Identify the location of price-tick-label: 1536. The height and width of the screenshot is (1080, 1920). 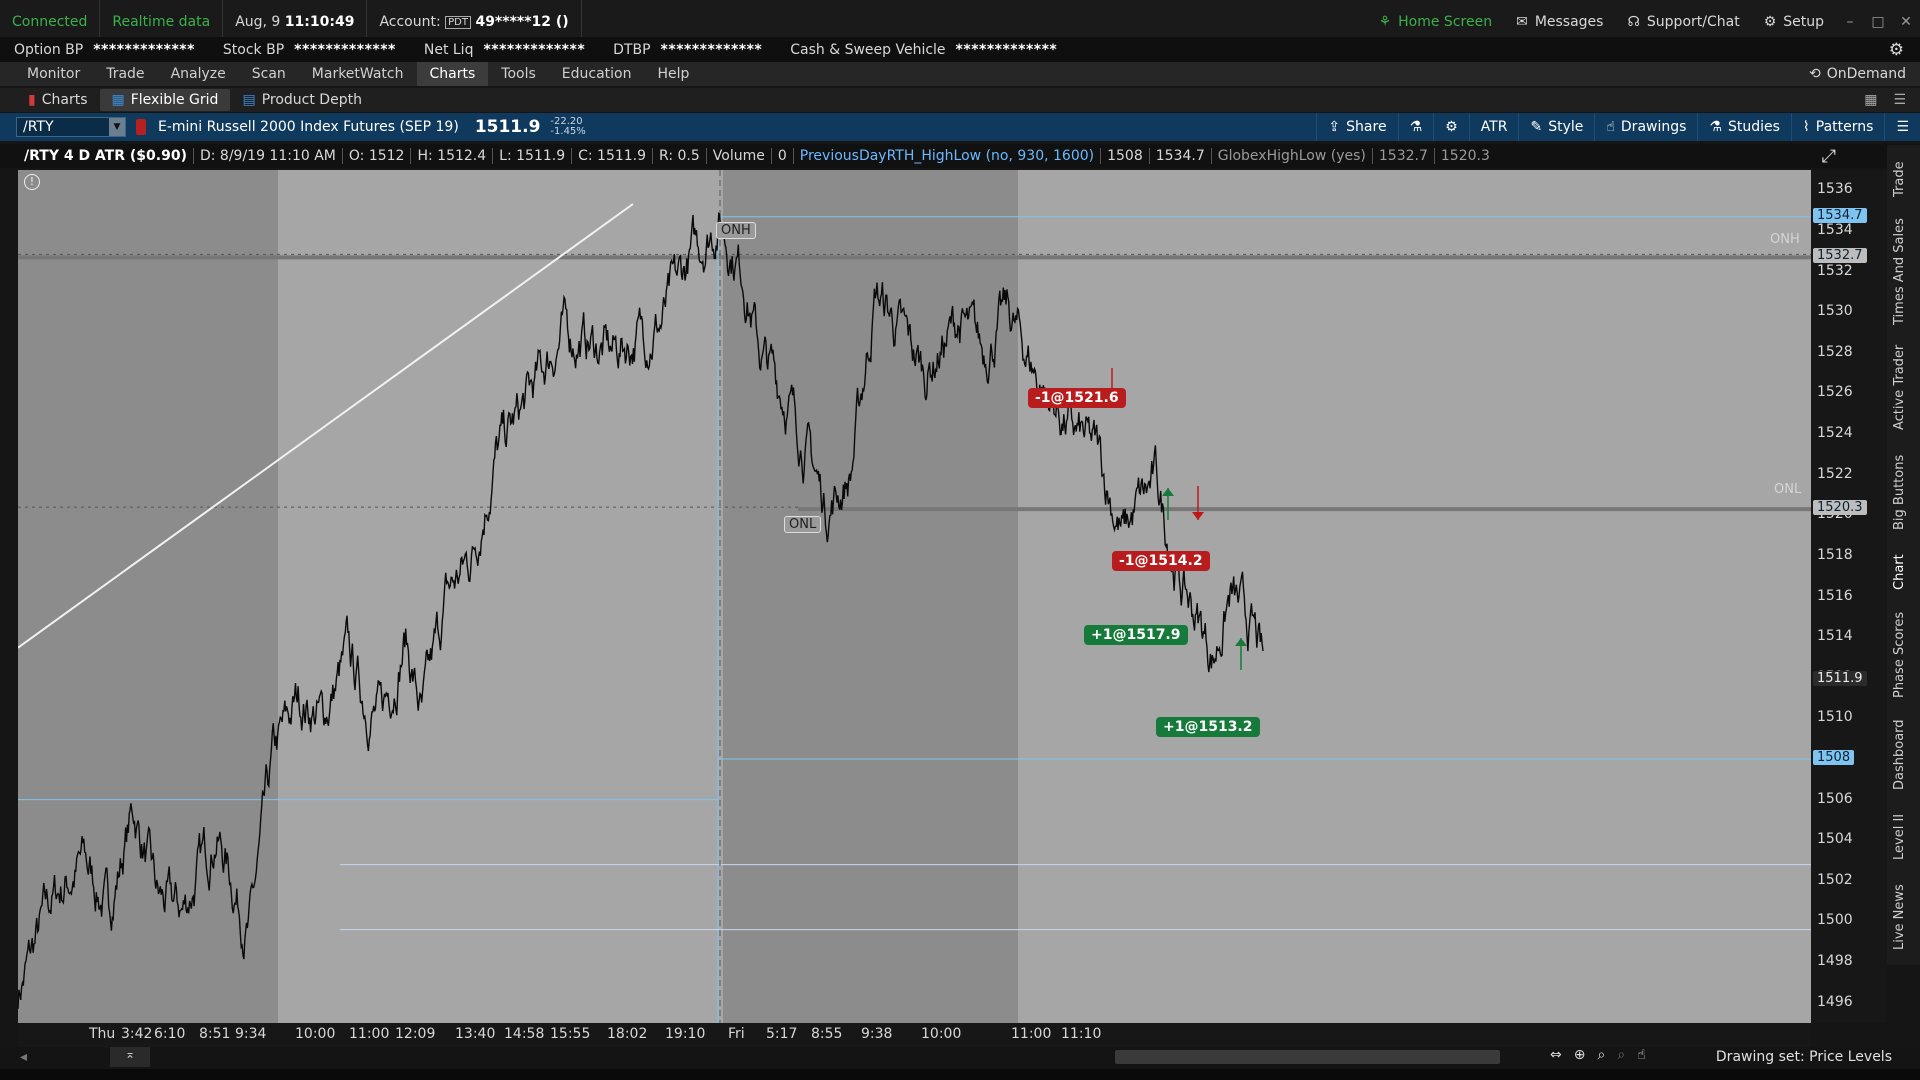
(1835, 189).